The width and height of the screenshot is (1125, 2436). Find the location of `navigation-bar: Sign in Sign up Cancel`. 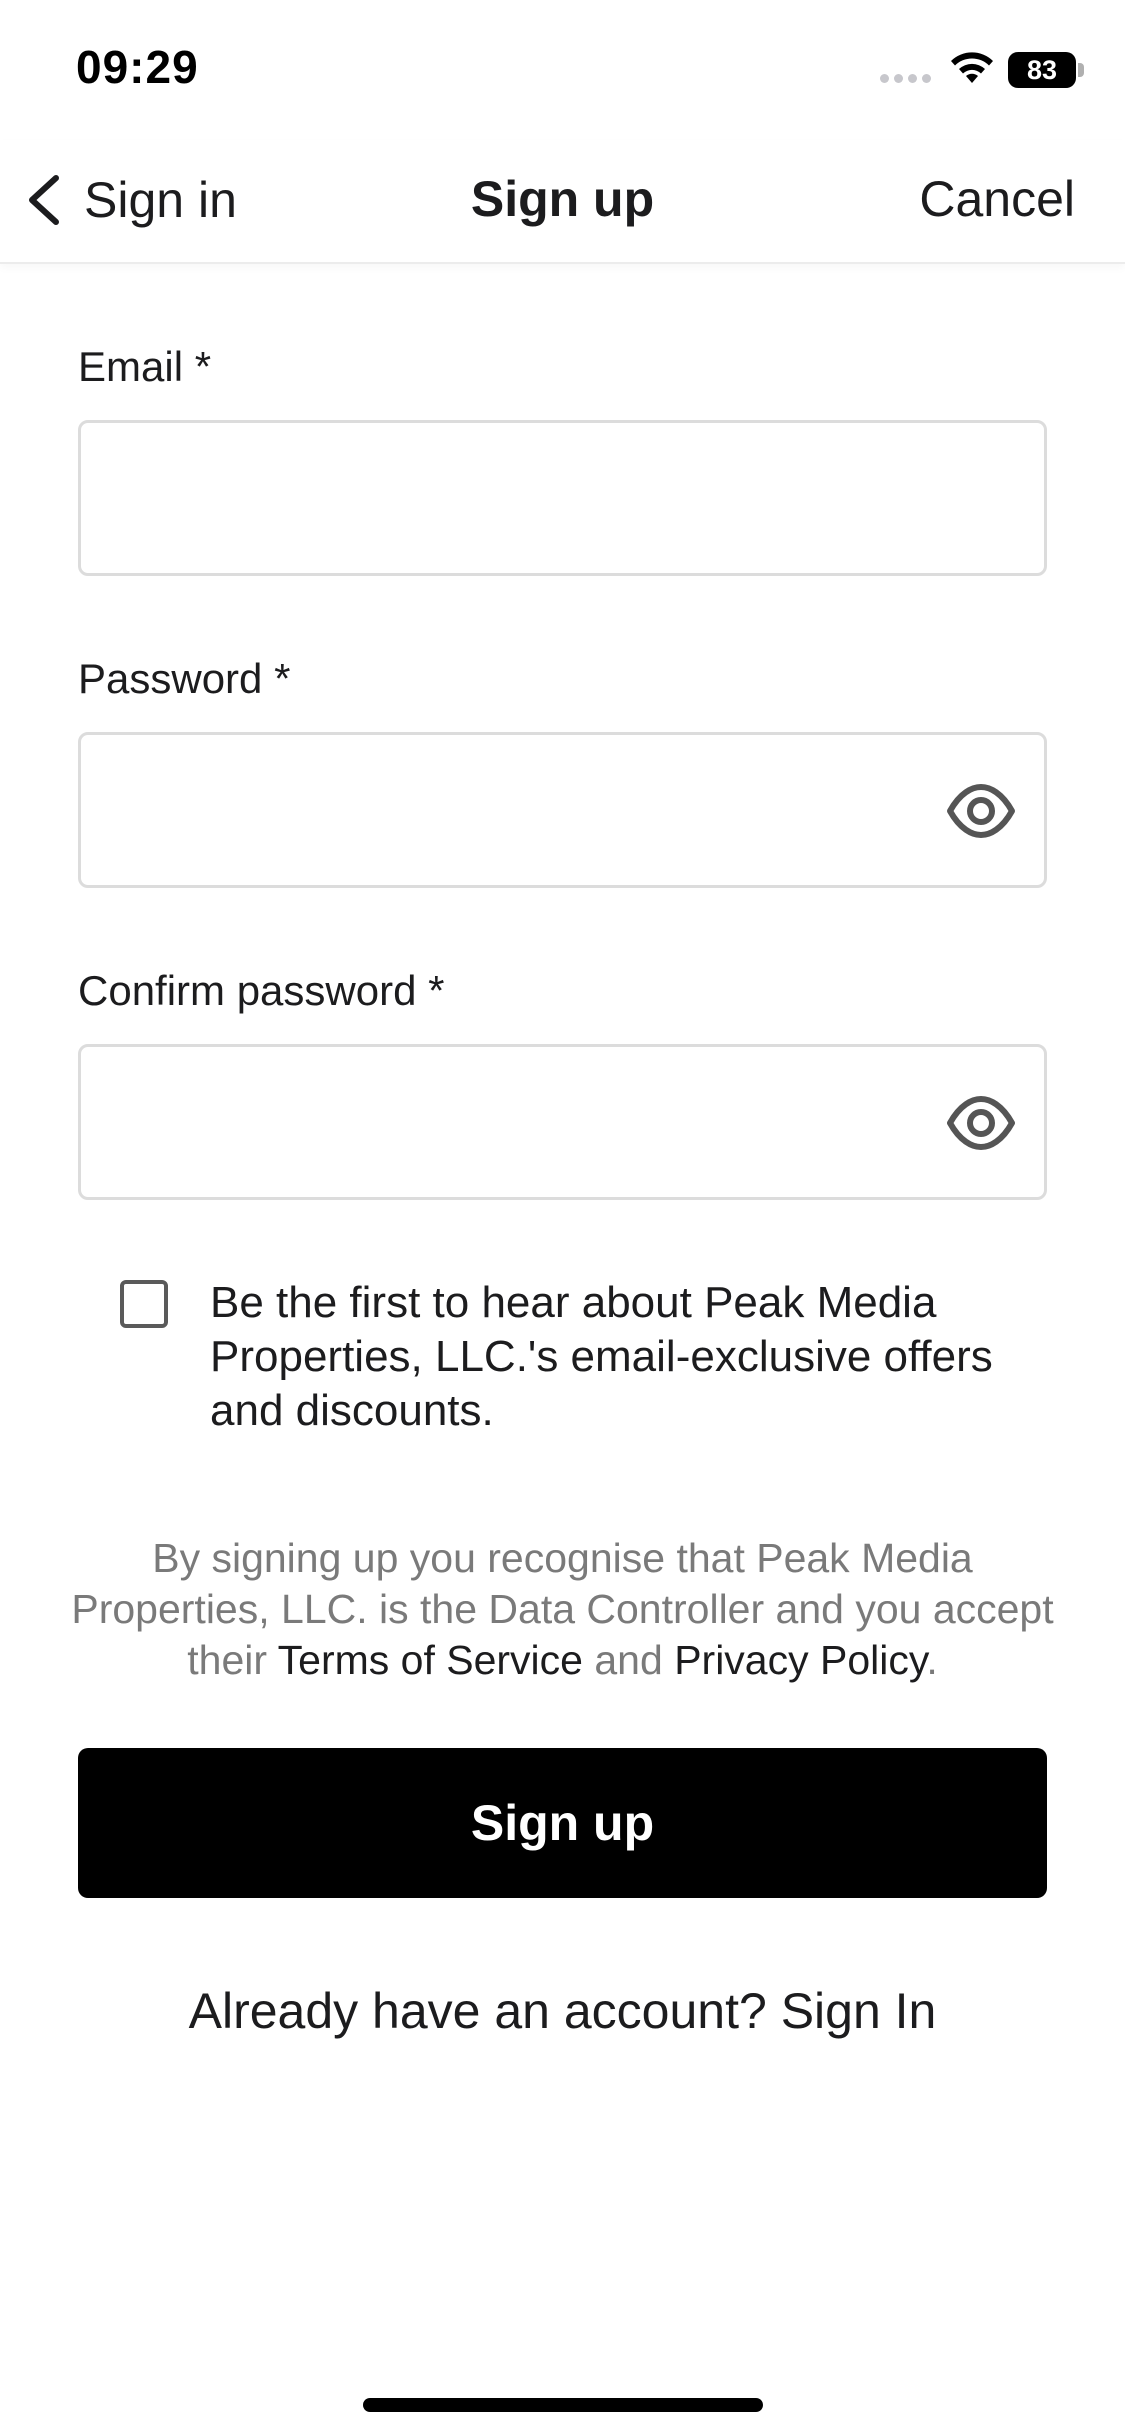

navigation-bar: Sign in Sign up Cancel is located at coordinates (562, 202).